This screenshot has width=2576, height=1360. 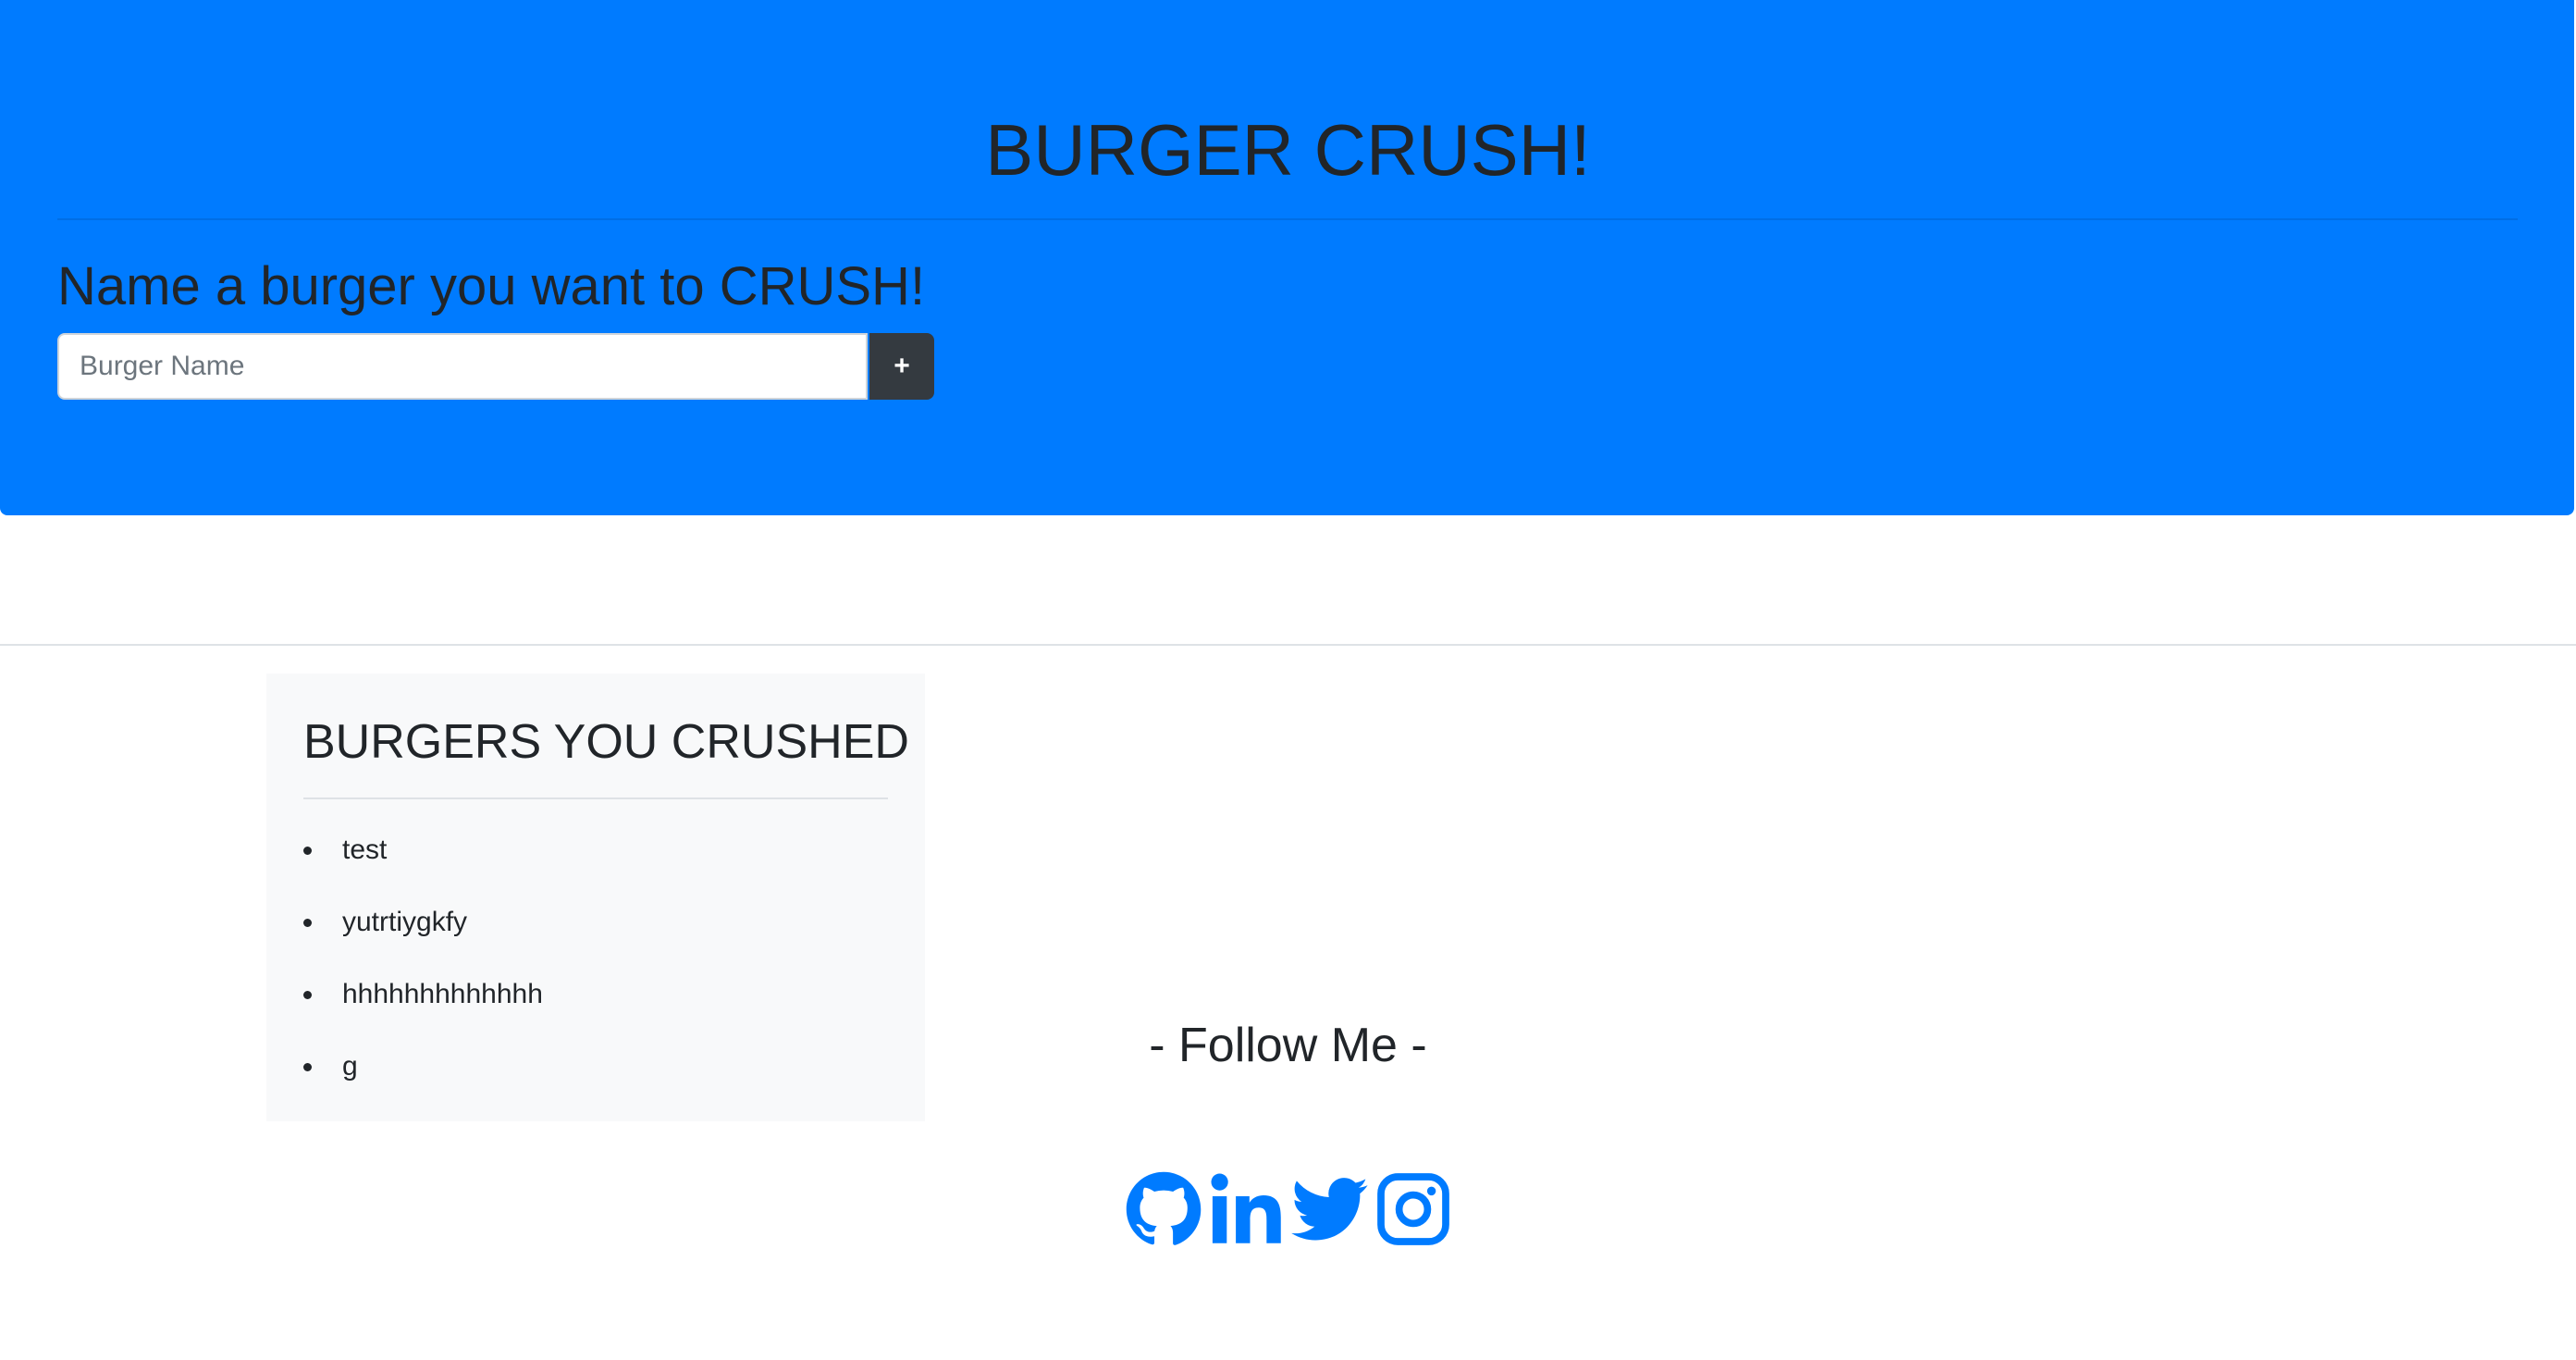 What do you see at coordinates (606, 742) in the screenshot?
I see `crushed-burgers-title: BURGERS YOU CRUSHED` at bounding box center [606, 742].